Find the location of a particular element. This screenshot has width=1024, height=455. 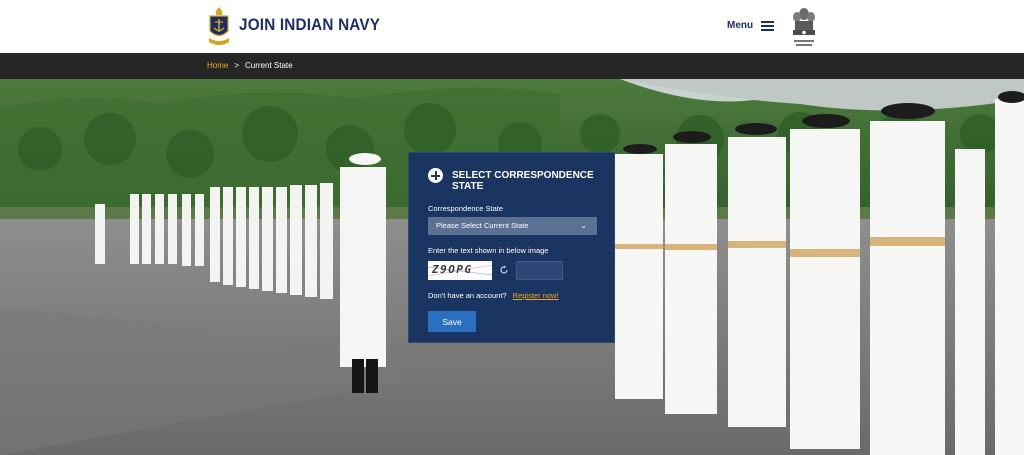

site-header: JOIN INDIAN NAVY Menu is located at coordinates (512, 26).